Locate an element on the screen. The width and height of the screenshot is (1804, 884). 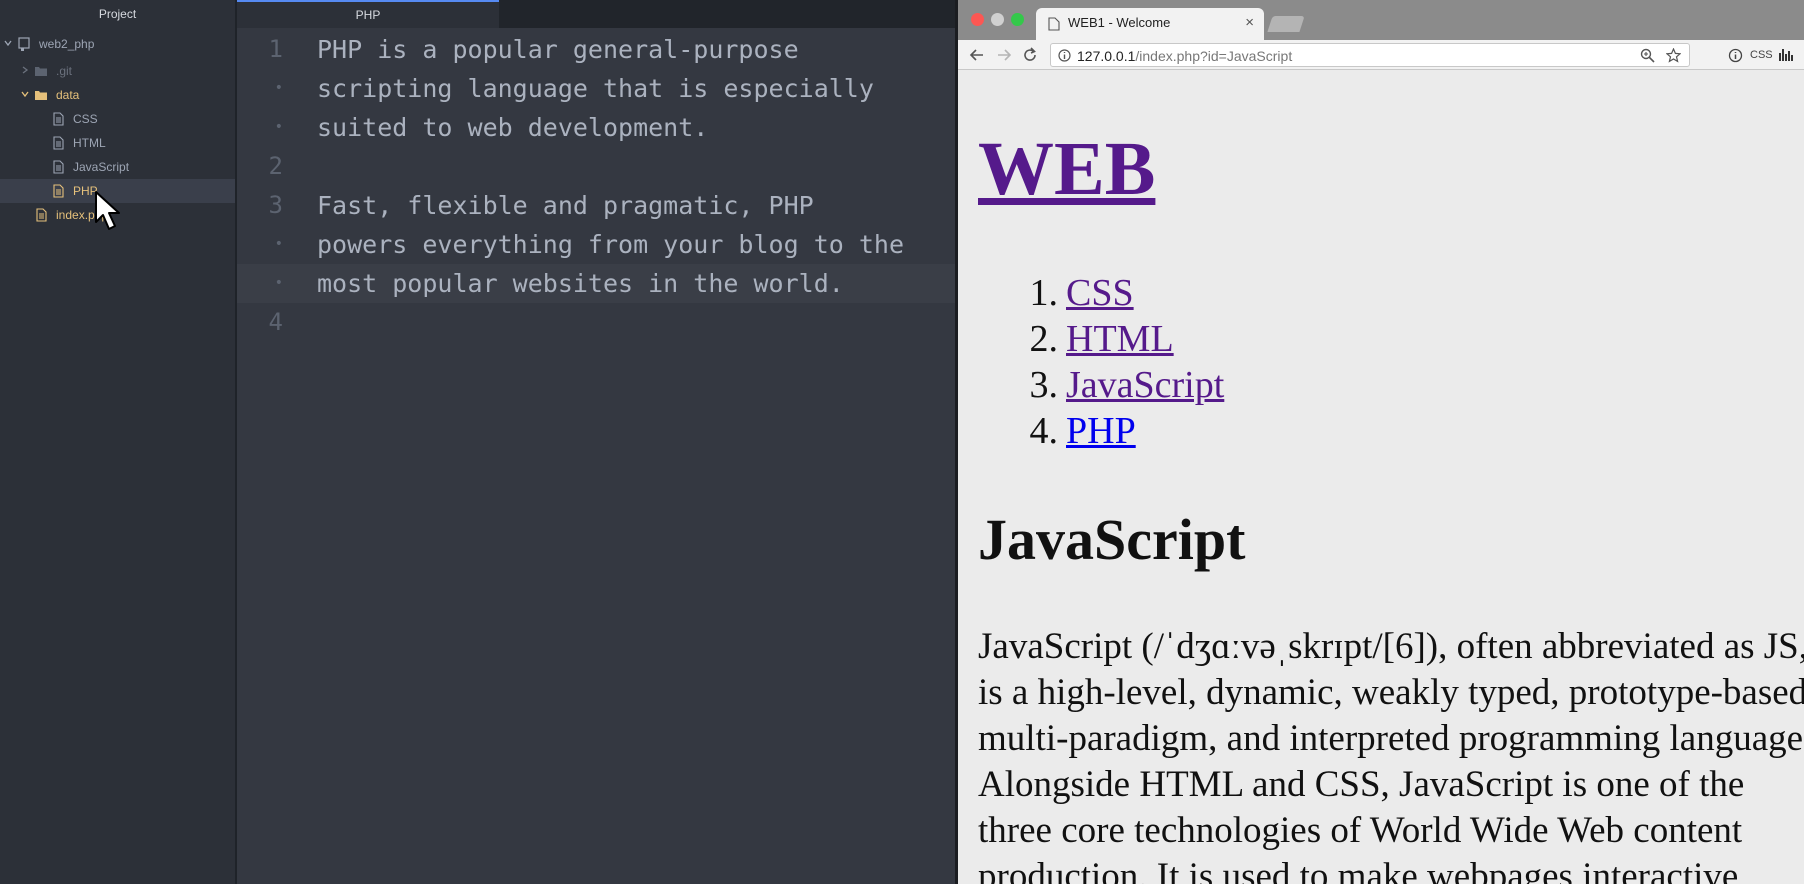
info-icon is located at coordinates (1064, 55).